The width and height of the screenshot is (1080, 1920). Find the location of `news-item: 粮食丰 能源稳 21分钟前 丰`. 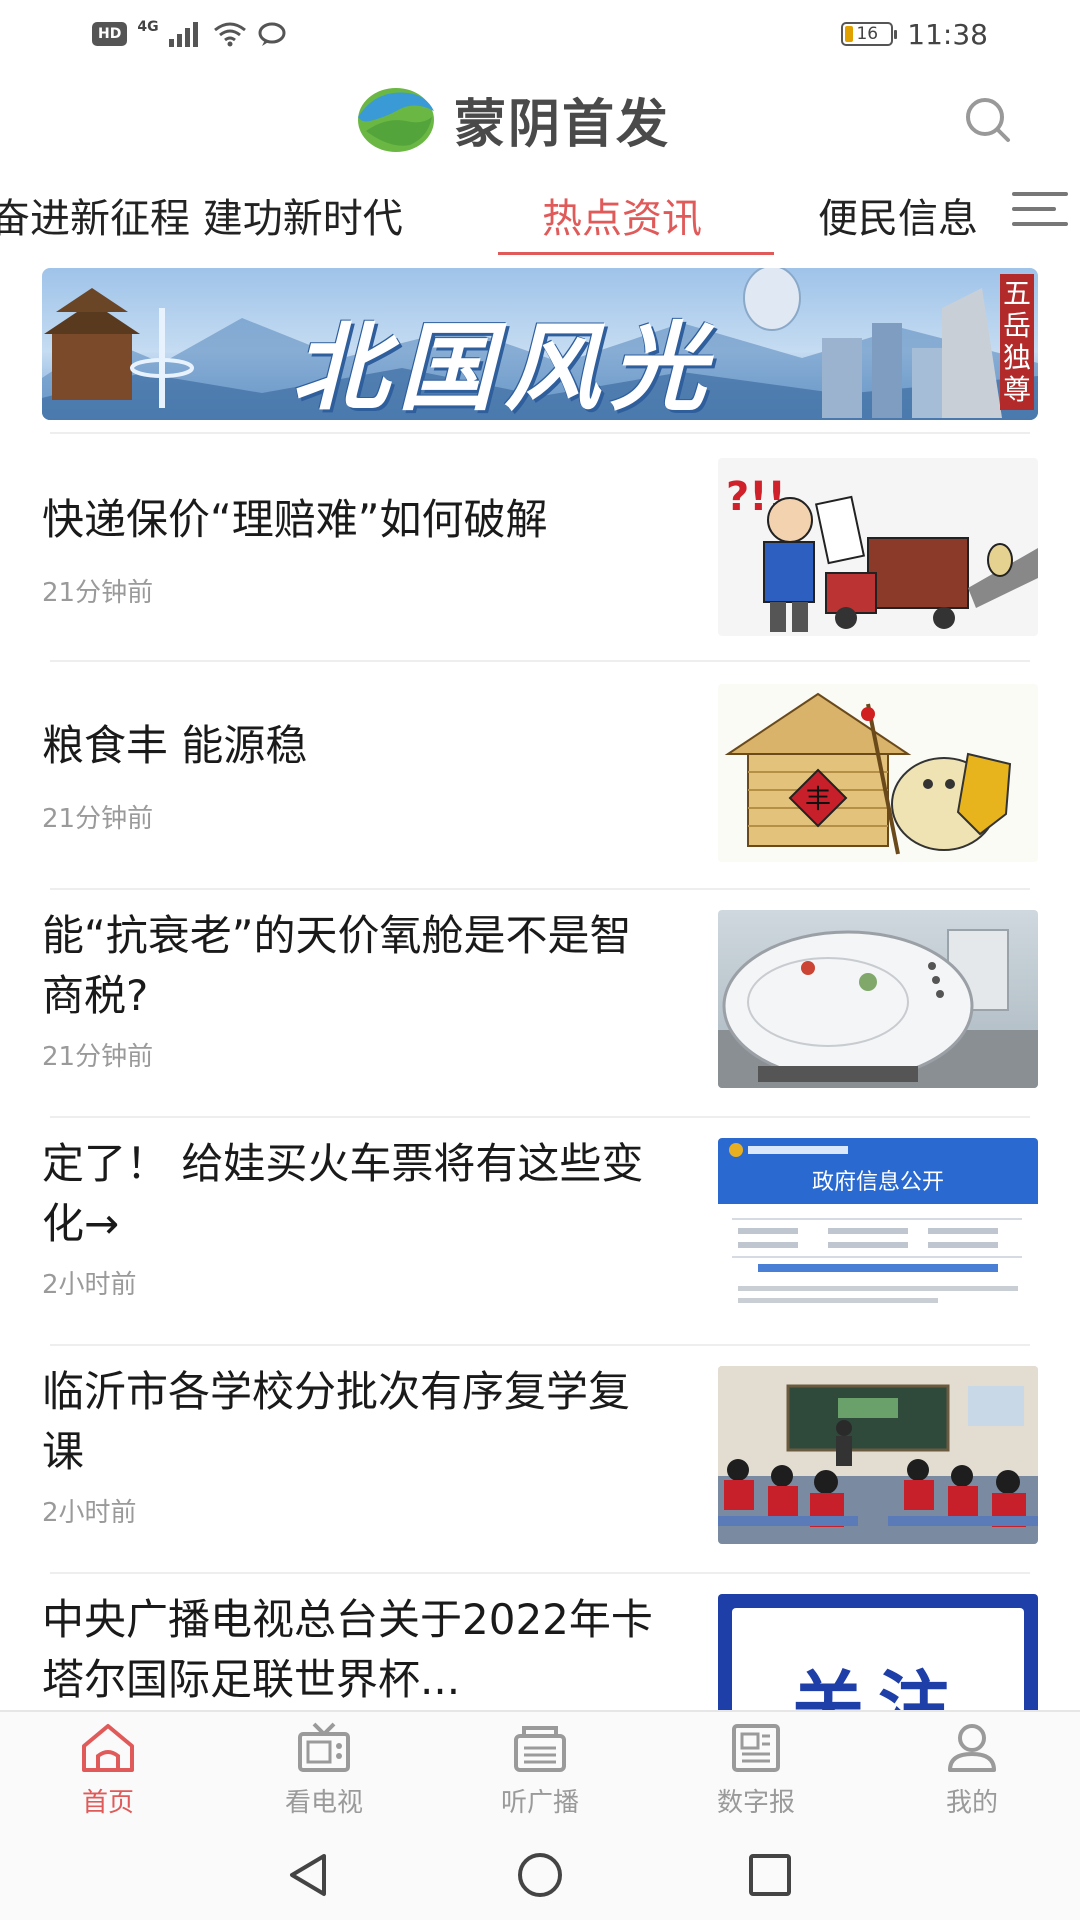

news-item: 粮食丰 能源稳 21分钟前 丰 is located at coordinates (540, 774).